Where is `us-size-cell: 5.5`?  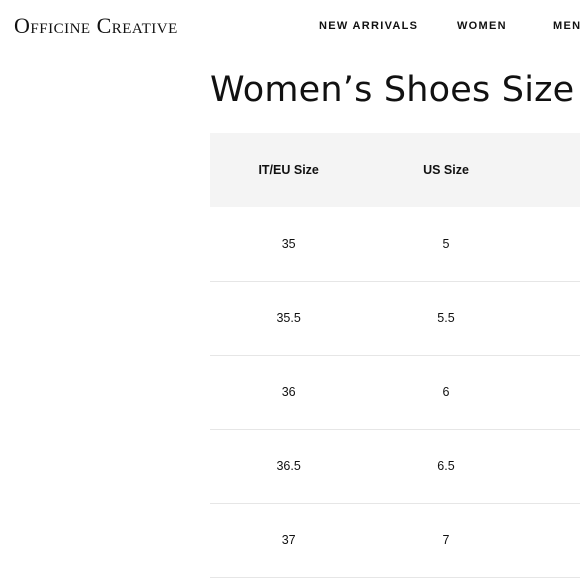
us-size-cell: 5.5 is located at coordinates (446, 318).